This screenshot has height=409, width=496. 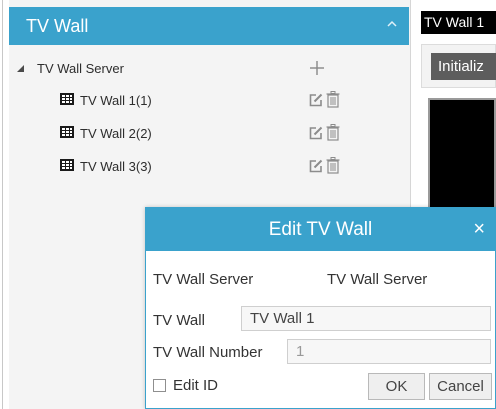 I want to click on ok-button: OK, so click(x=396, y=386).